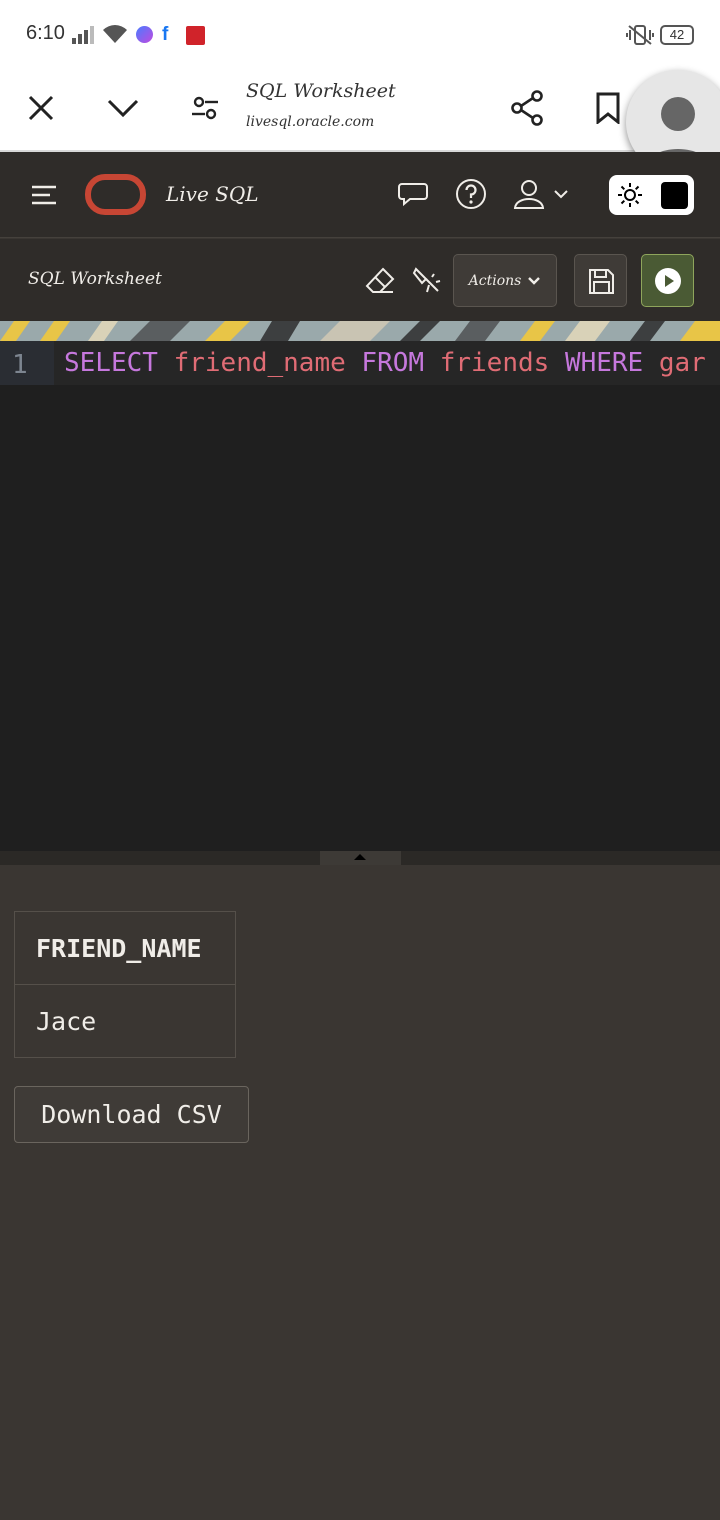 This screenshot has width=720, height=1520. I want to click on sql-keyword: WHERE, so click(604, 363).